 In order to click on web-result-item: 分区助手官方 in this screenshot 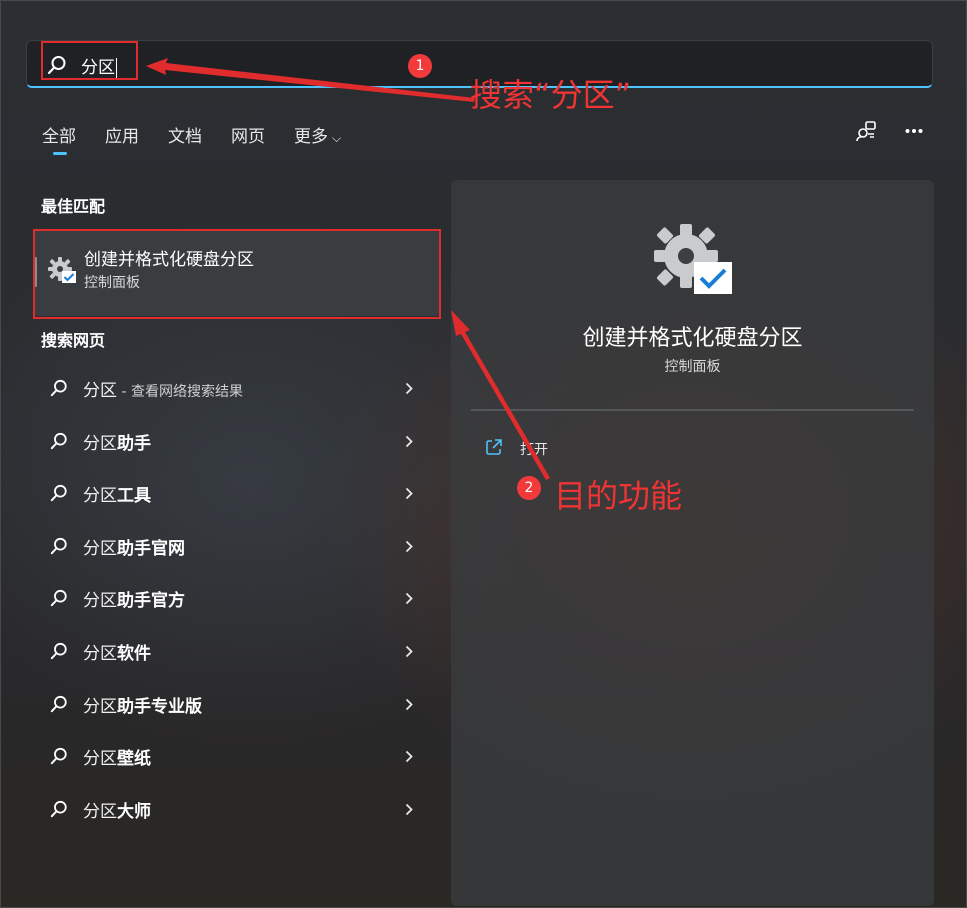, I will do `click(236, 597)`.